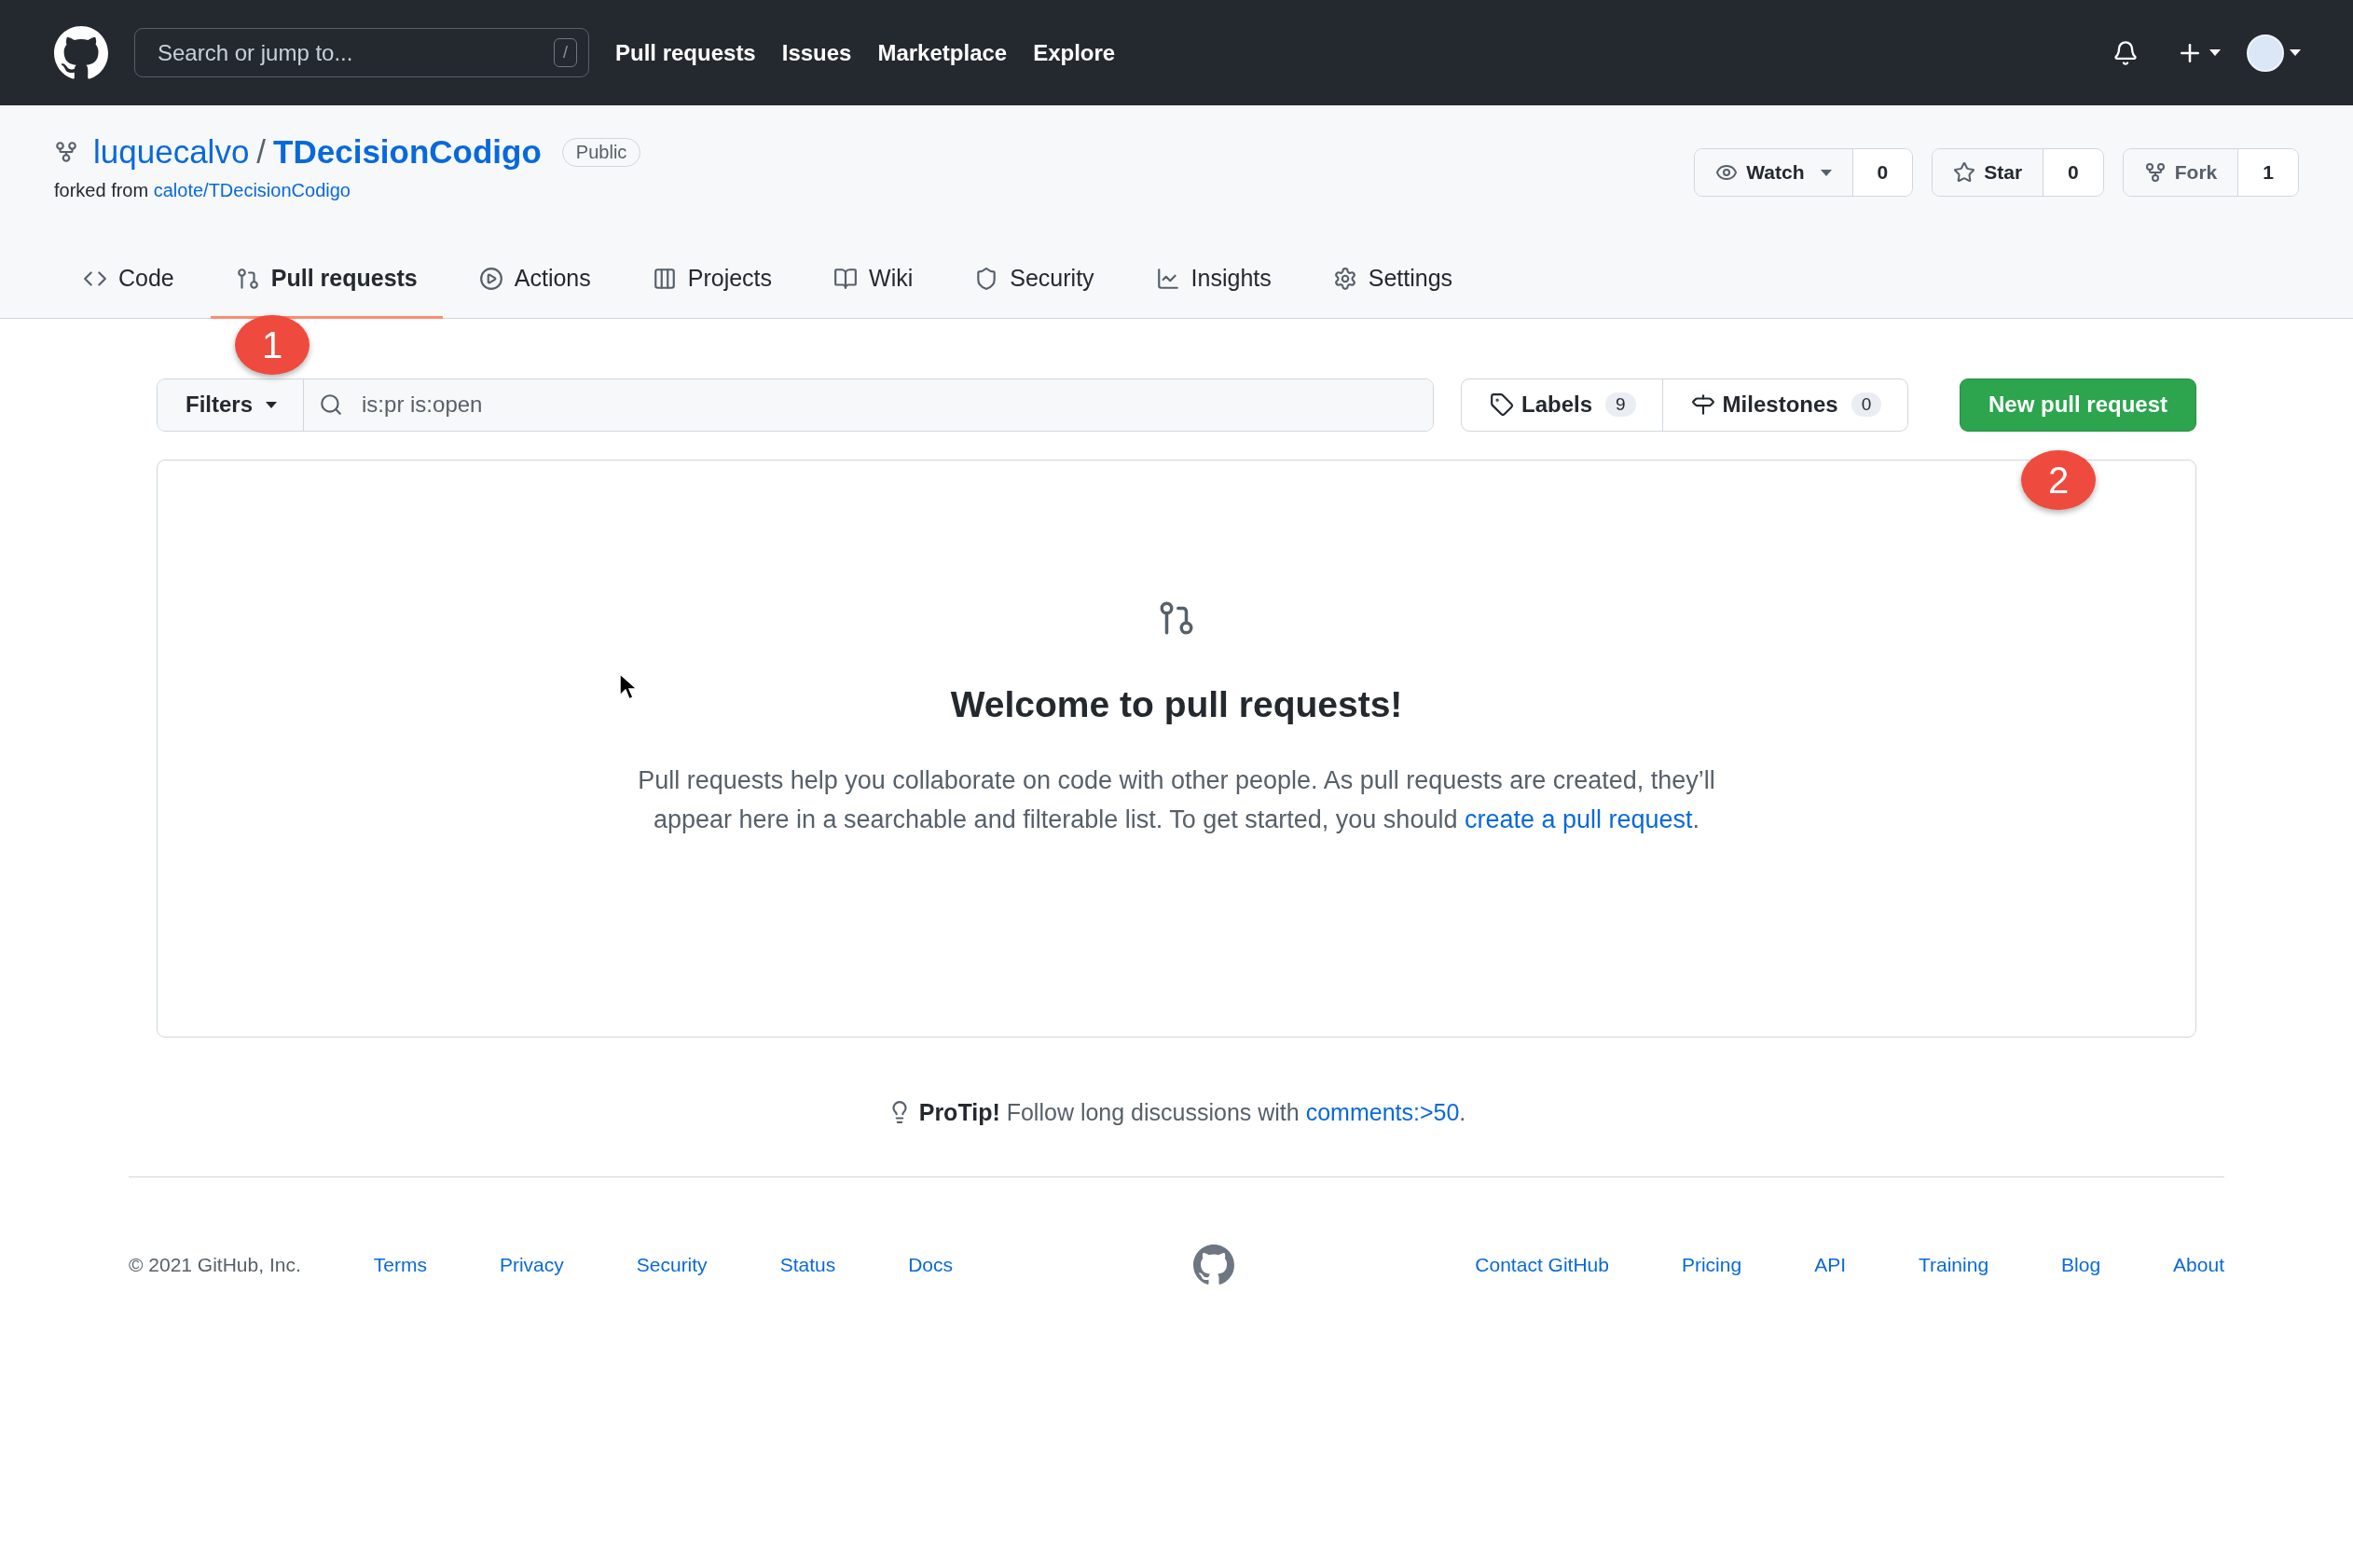 The image size is (2353, 1568). I want to click on labels-button: Labels 9, so click(1562, 404).